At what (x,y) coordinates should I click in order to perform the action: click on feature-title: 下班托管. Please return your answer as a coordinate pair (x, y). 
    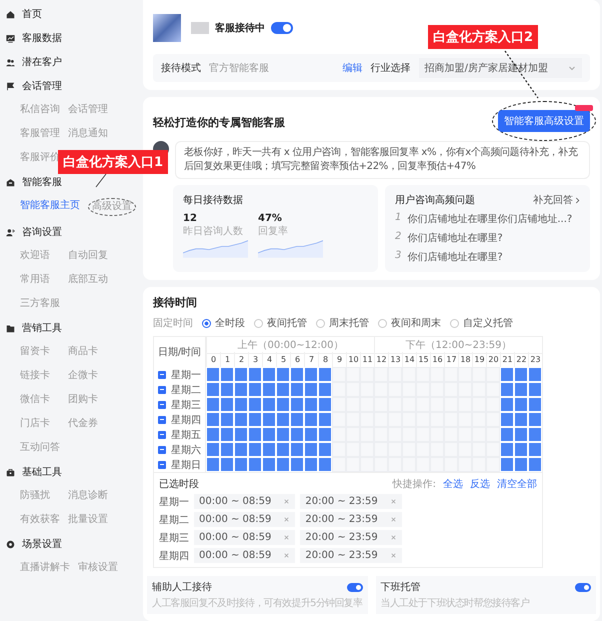
    Looking at the image, I should click on (400, 587).